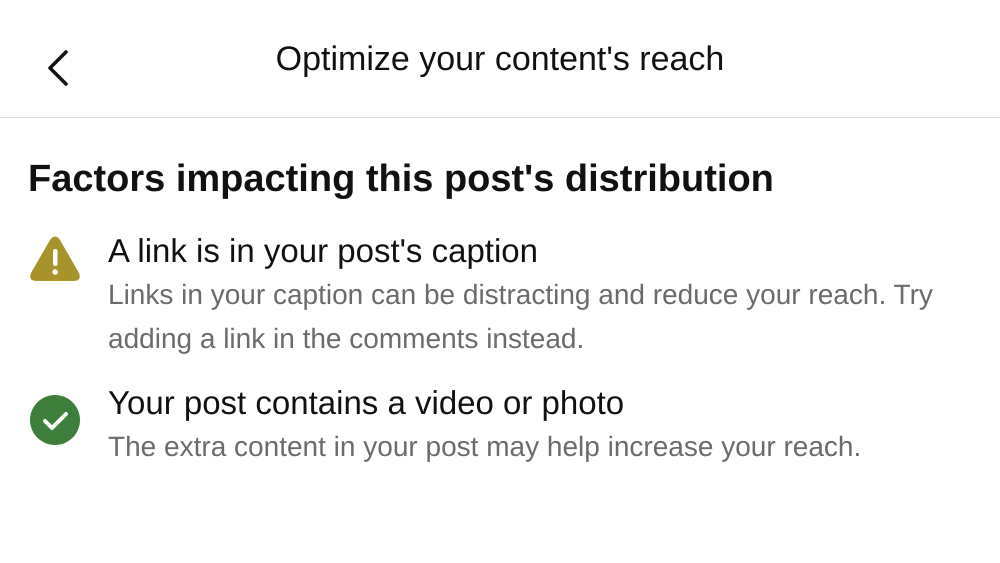 This screenshot has height=563, width=1000. Describe the element at coordinates (55, 420) in the screenshot. I see `checkmark-icon` at that location.